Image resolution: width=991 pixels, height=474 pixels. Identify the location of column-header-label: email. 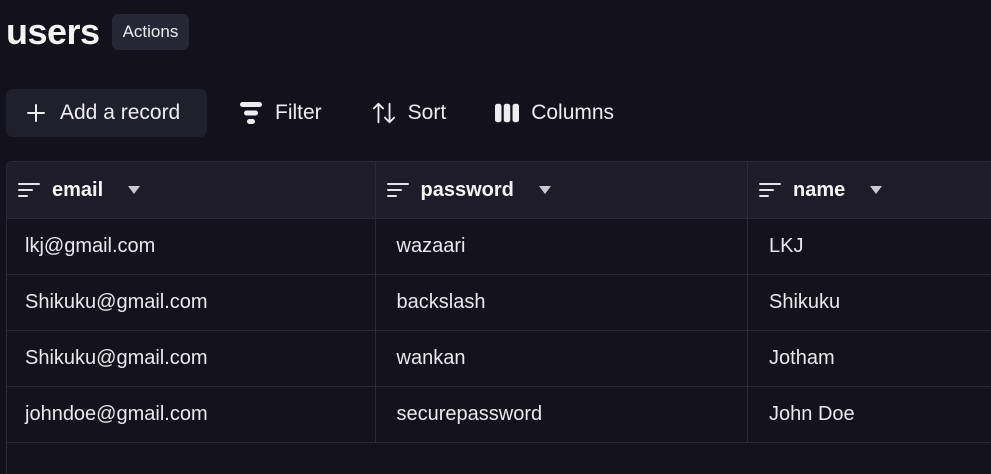
(78, 189).